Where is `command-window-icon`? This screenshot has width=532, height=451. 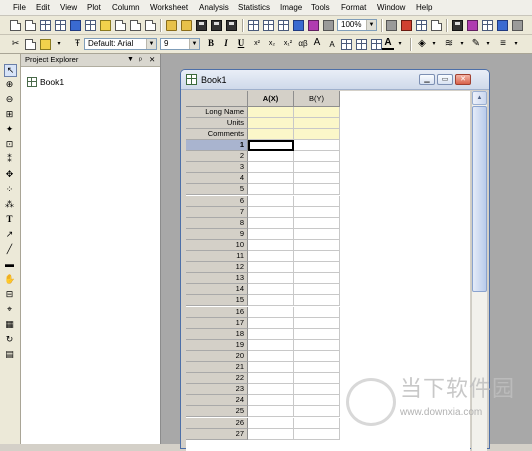
command-window-icon is located at coordinates (457, 25).